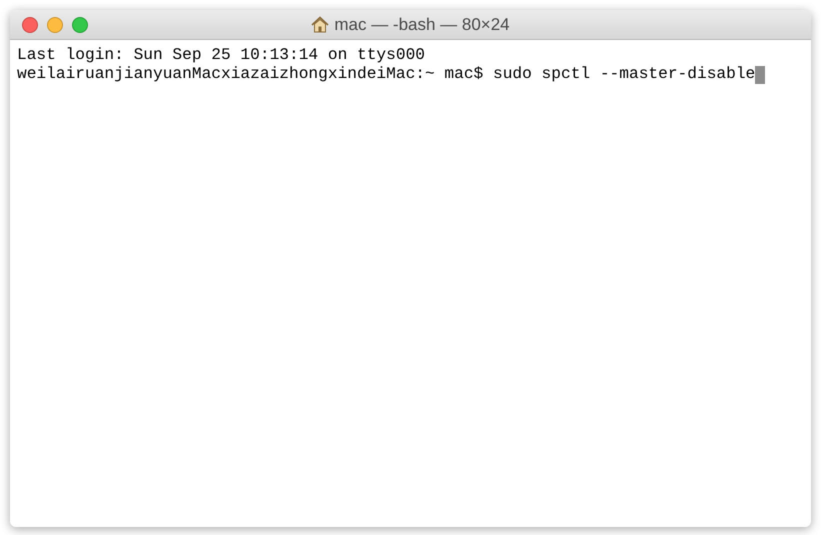 The height and width of the screenshot is (535, 821). I want to click on window-title: mac — -bash — 80×24, so click(422, 25).